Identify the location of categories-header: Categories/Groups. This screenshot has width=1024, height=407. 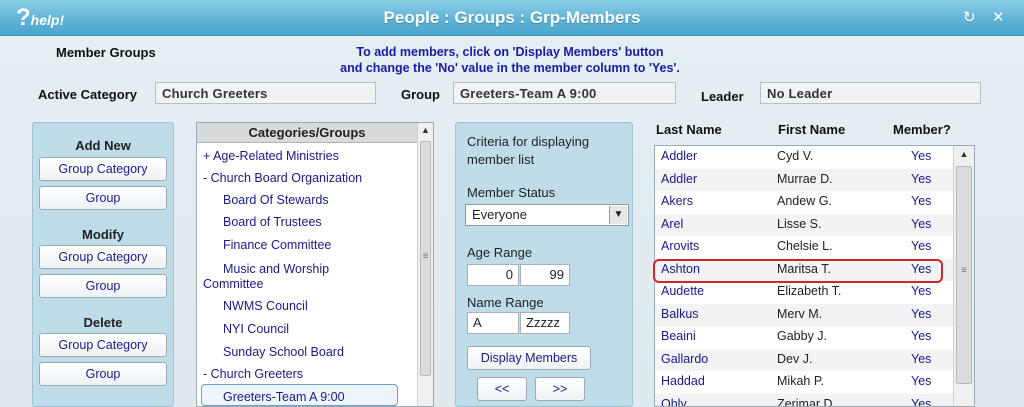
(307, 133).